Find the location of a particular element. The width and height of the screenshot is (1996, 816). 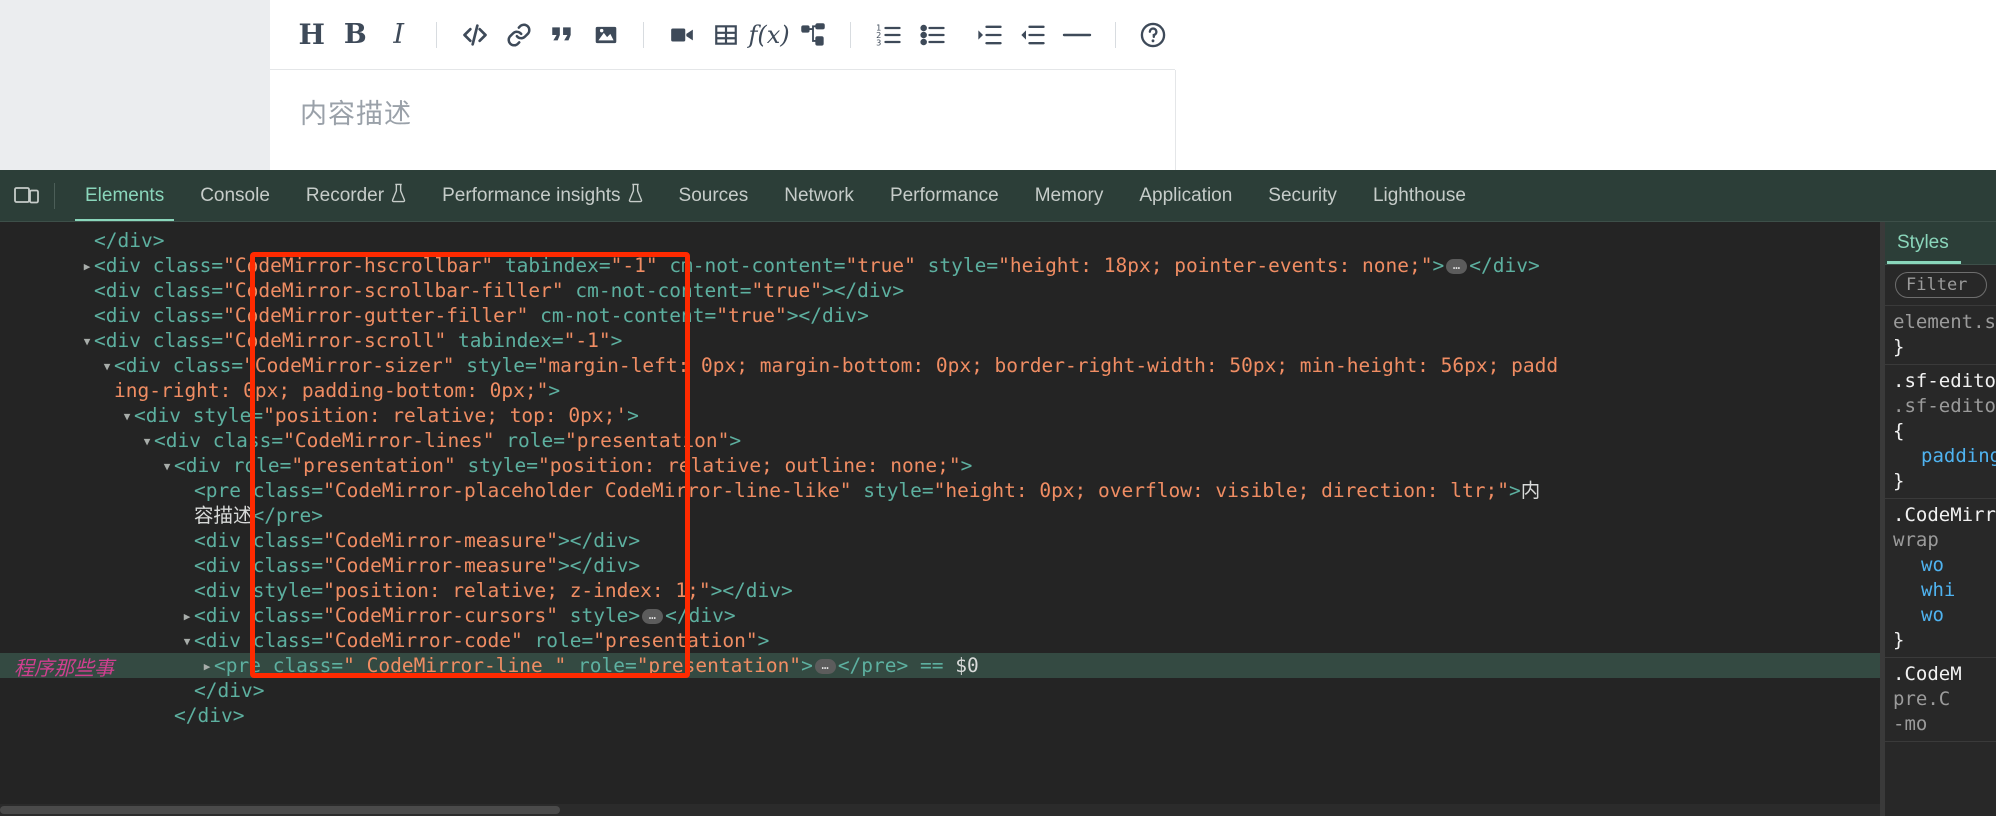

editor-content-area: 内容描述 is located at coordinates (723, 120).